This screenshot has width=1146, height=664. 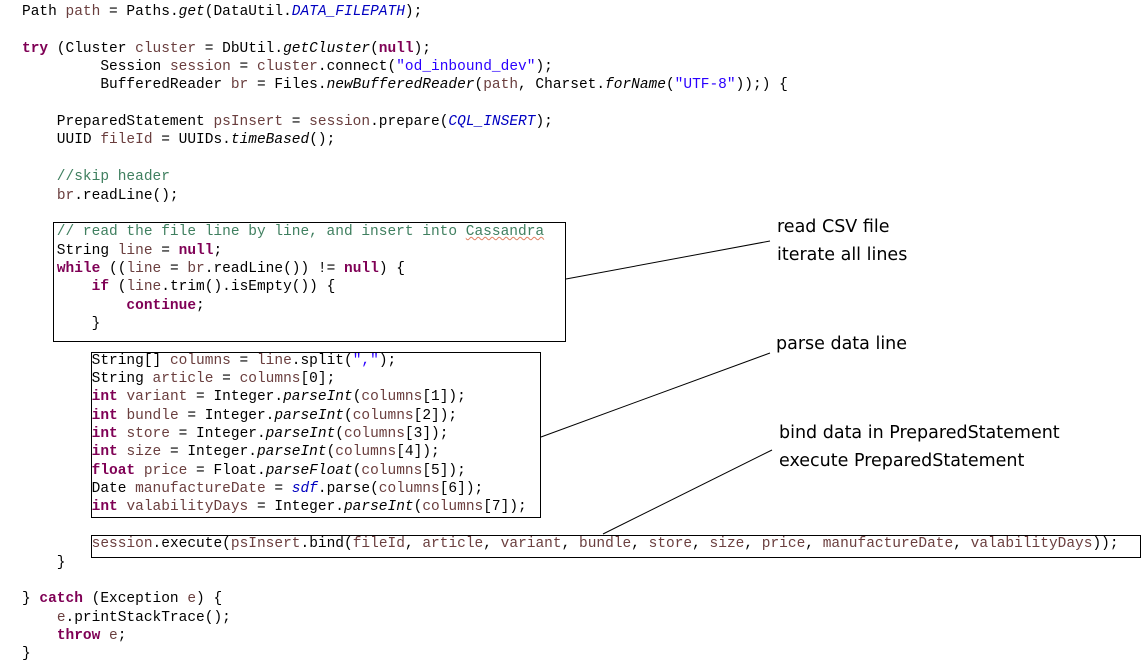 What do you see at coordinates (902, 461) in the screenshot?
I see `annotation-text: execute PreparedStatement` at bounding box center [902, 461].